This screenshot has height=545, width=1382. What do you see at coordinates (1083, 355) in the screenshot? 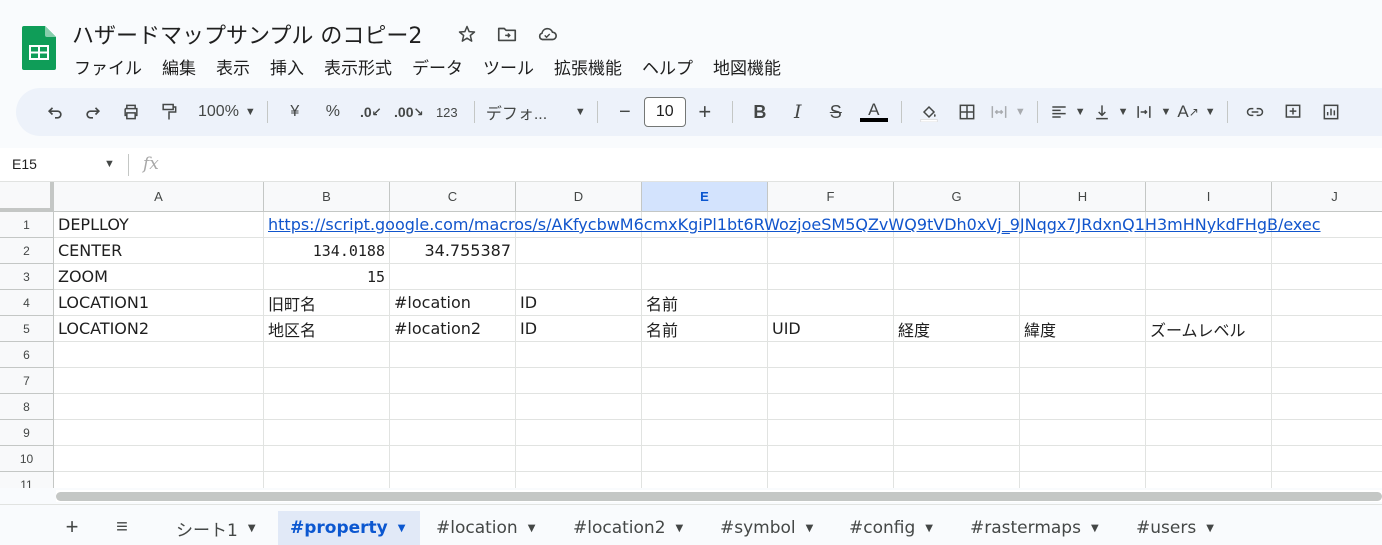
I see `cell-h6` at bounding box center [1083, 355].